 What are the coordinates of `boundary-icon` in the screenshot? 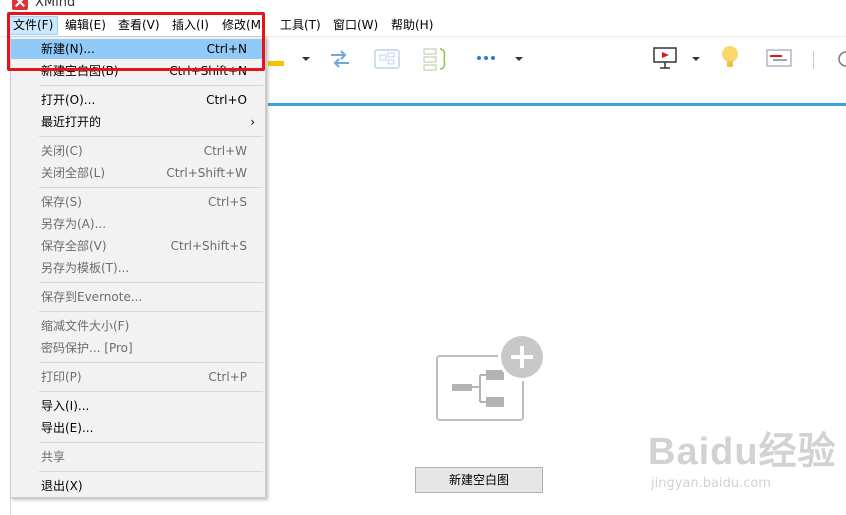 It's located at (387, 59).